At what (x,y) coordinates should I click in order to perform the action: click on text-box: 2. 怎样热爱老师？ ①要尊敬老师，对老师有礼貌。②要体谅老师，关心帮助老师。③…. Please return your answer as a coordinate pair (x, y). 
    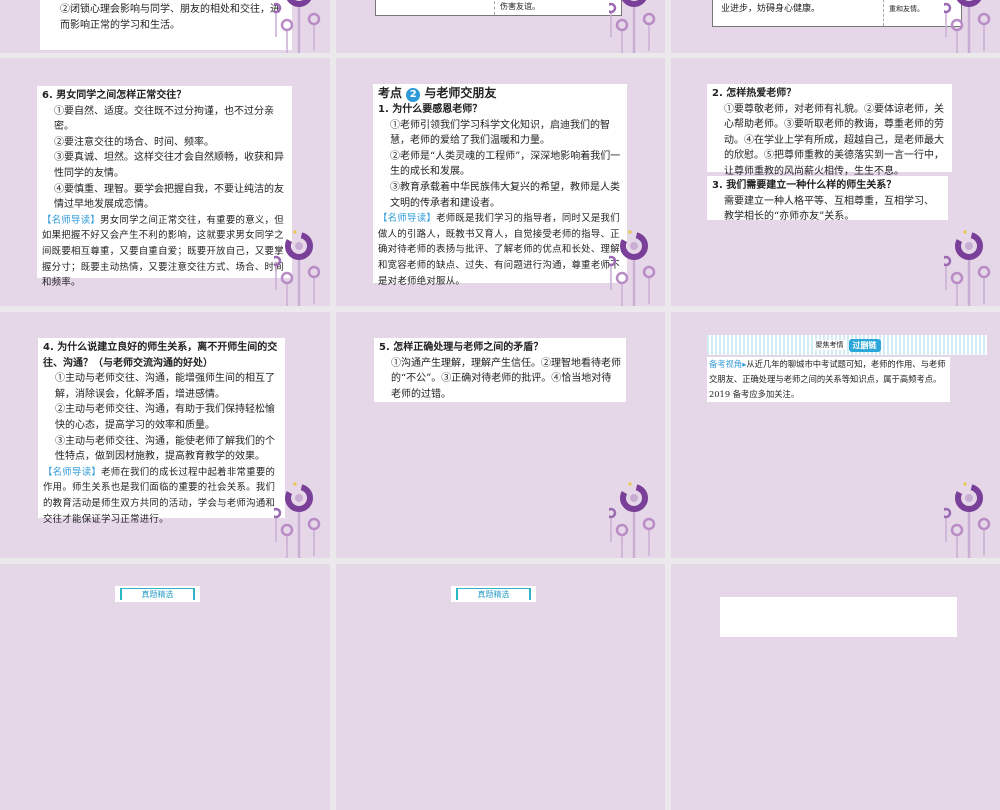
    Looking at the image, I should click on (829, 130).